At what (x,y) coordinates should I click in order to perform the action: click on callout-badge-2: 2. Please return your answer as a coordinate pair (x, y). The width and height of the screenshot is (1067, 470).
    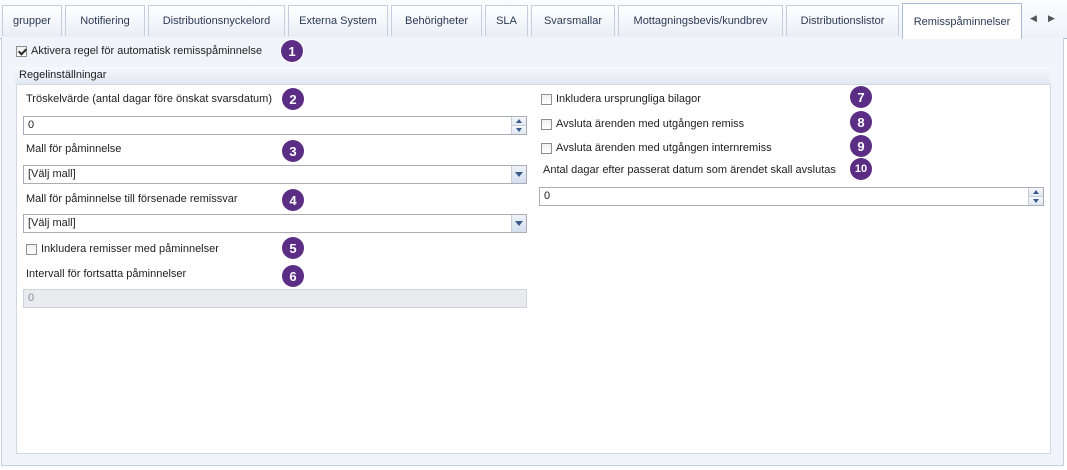
    Looking at the image, I should click on (293, 99).